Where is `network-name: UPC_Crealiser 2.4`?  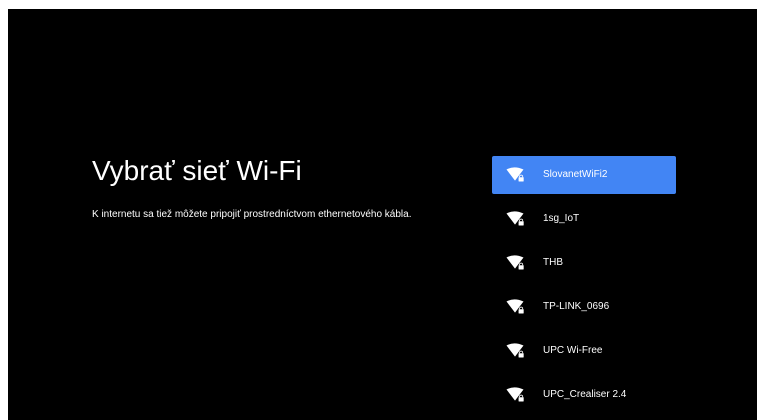
network-name: UPC_Crealiser 2.4 is located at coordinates (585, 394).